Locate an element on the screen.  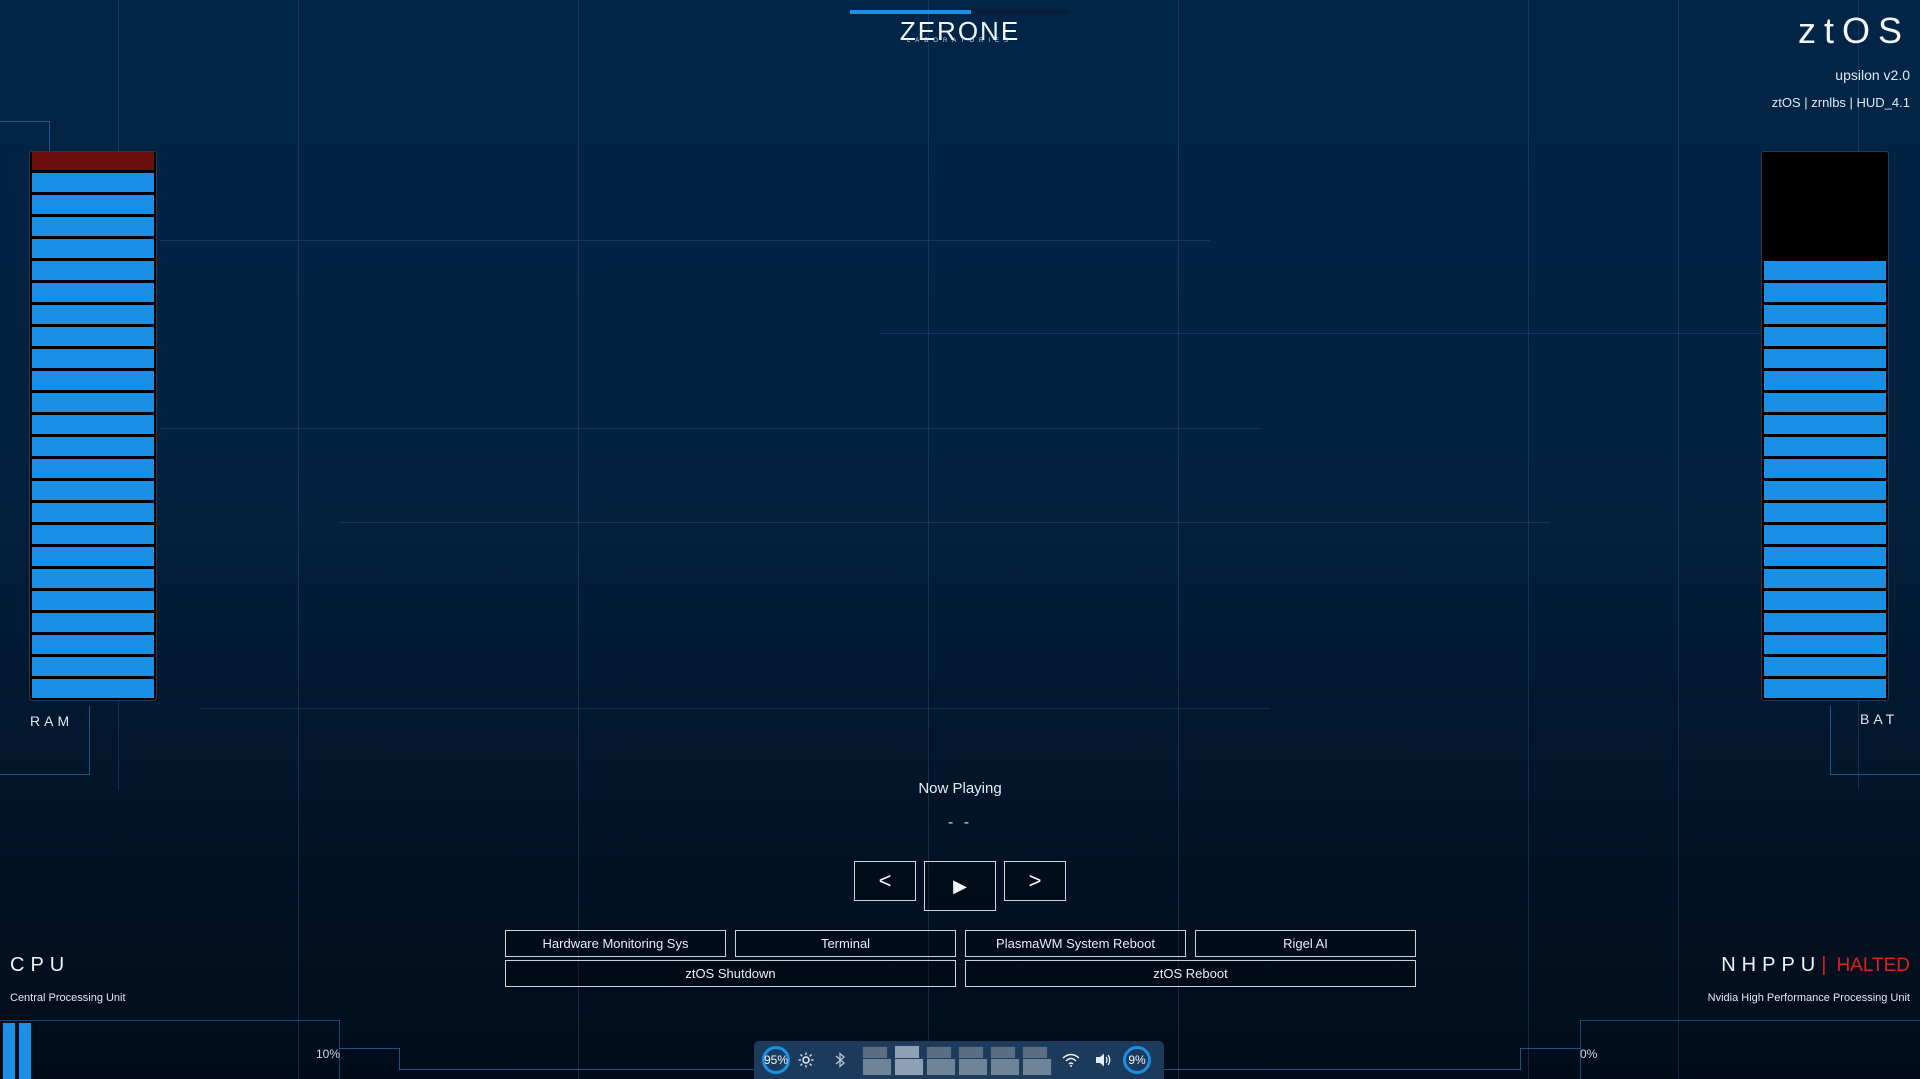
gpu-subtitle: Nvidia High Performance Processing Unit is located at coordinates (1808, 998).